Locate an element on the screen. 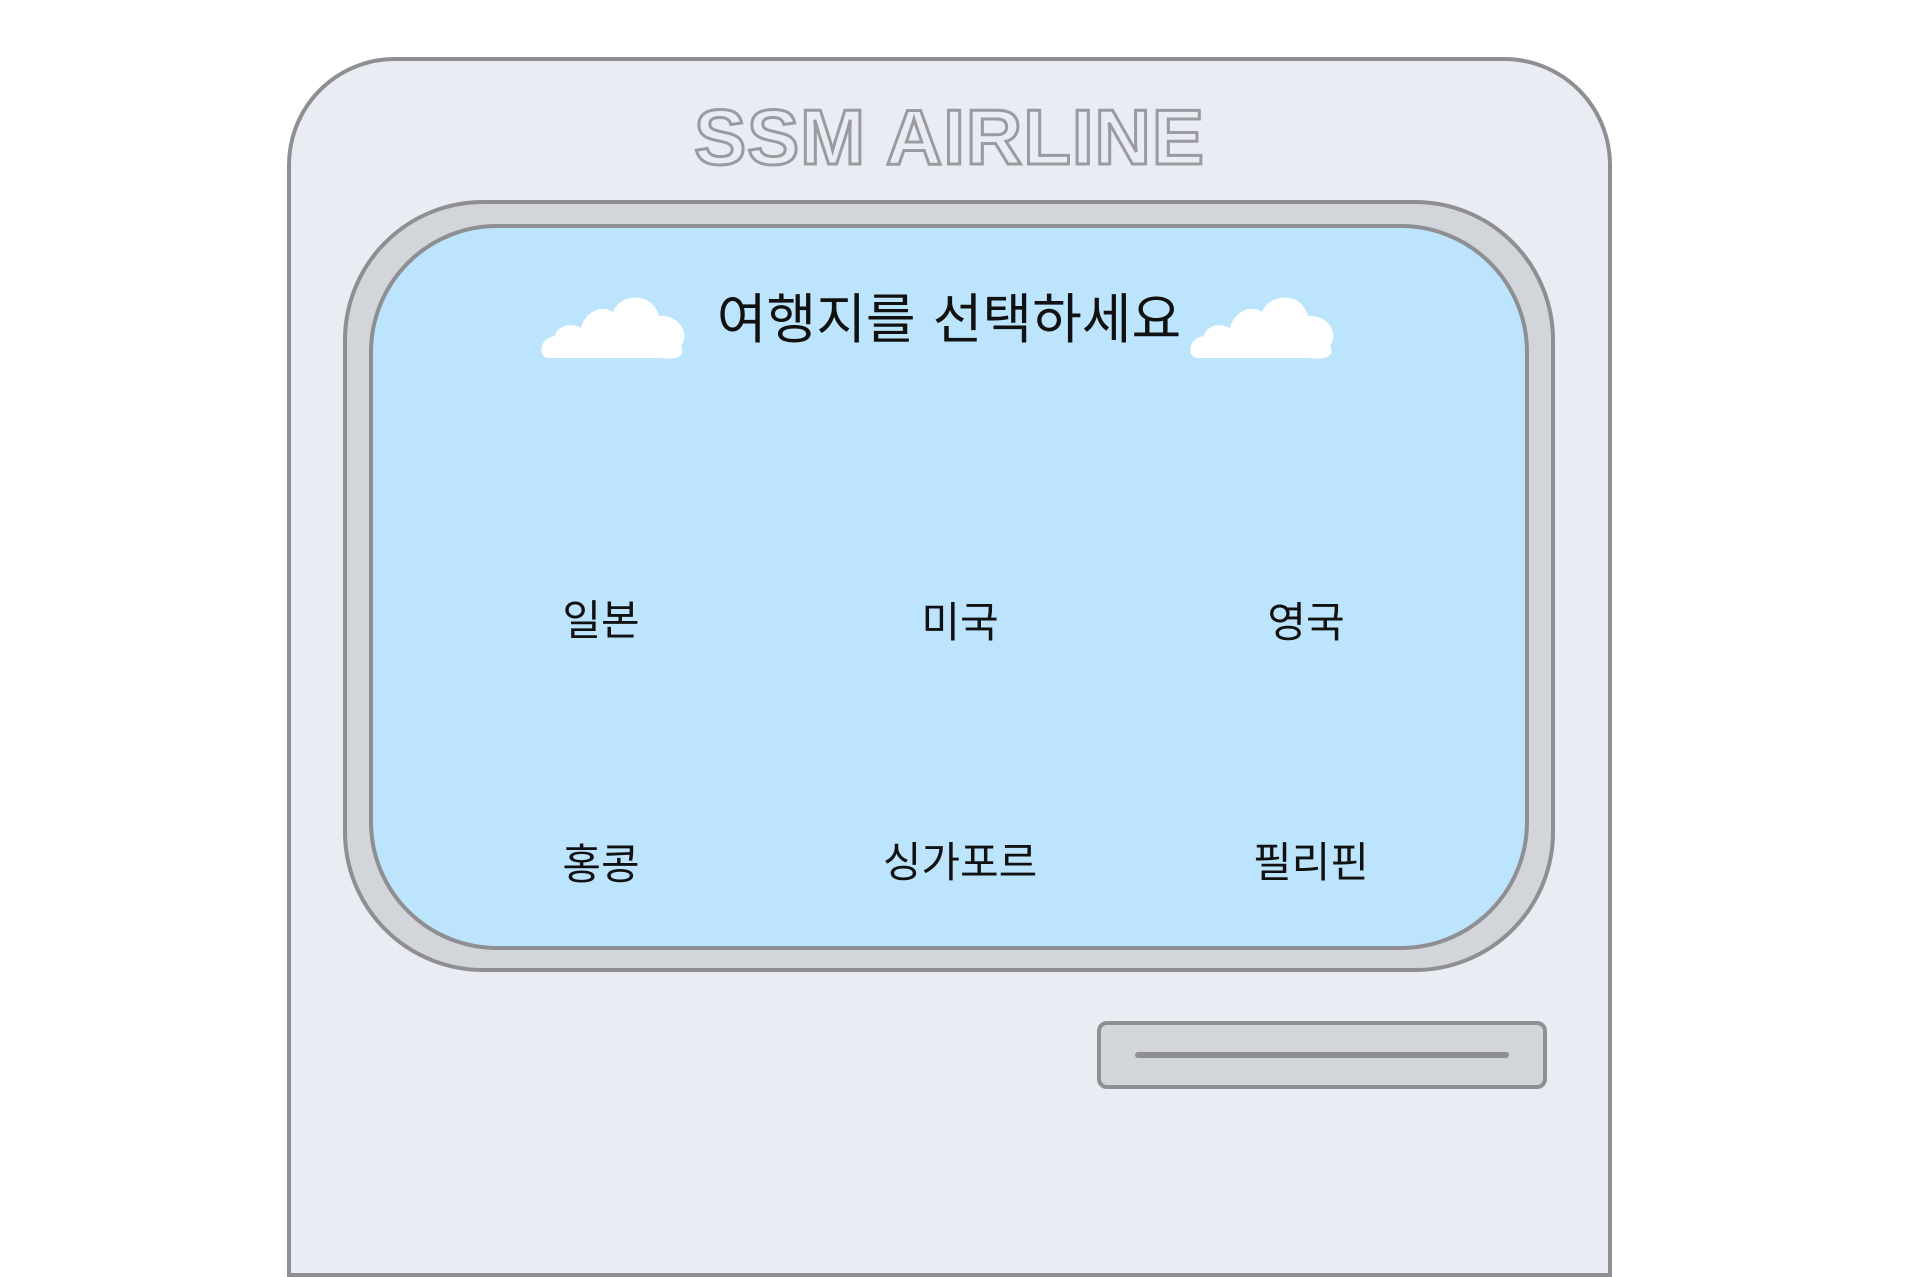 The height and width of the screenshot is (1277, 1920). destination-philippines-button: 필리핀 is located at coordinates (1311, 863).